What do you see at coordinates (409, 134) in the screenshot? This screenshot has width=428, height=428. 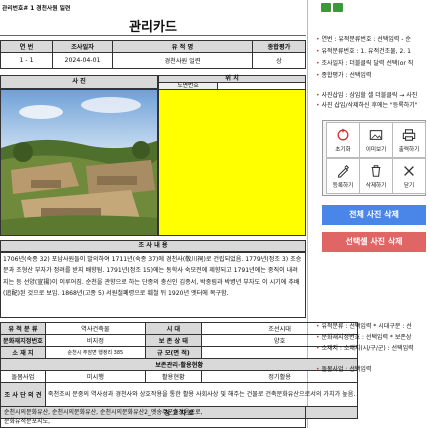 I see `print-icon` at bounding box center [409, 134].